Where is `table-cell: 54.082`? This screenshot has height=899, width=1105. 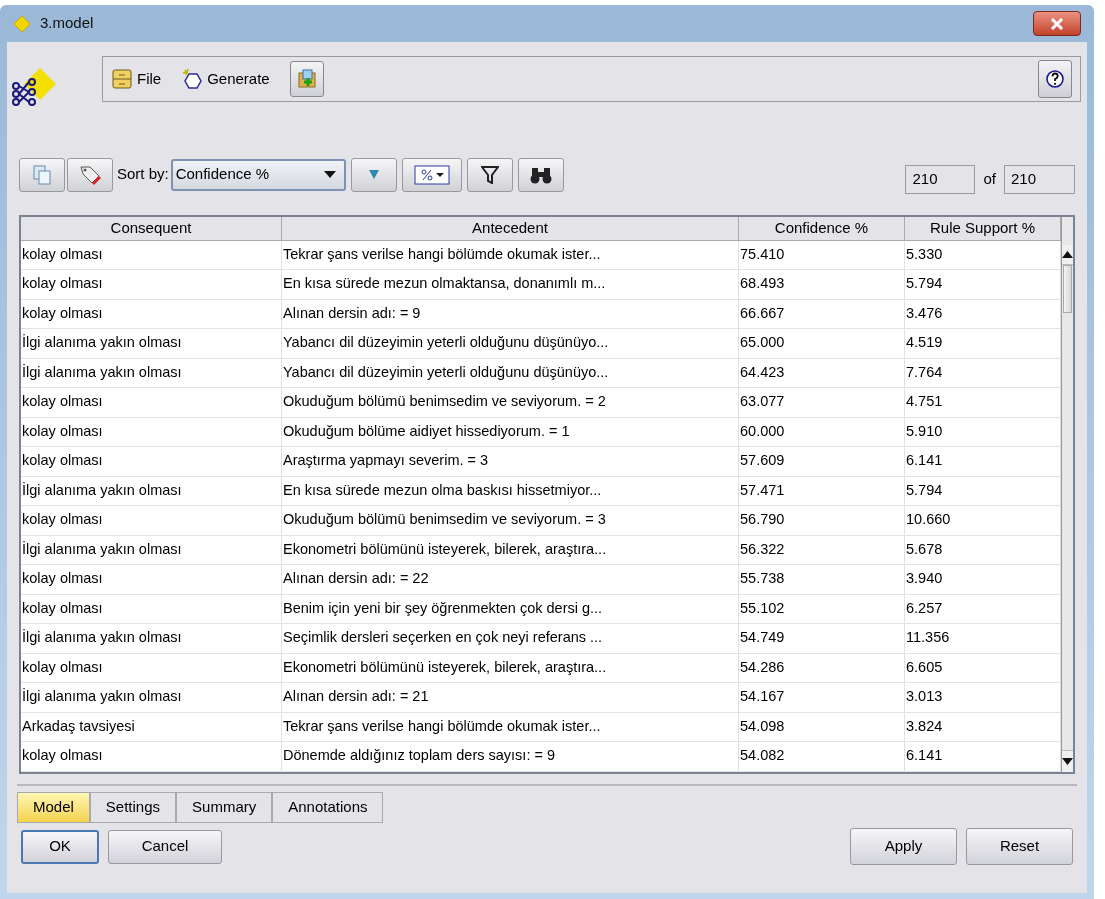
table-cell: 54.082 is located at coordinates (822, 756).